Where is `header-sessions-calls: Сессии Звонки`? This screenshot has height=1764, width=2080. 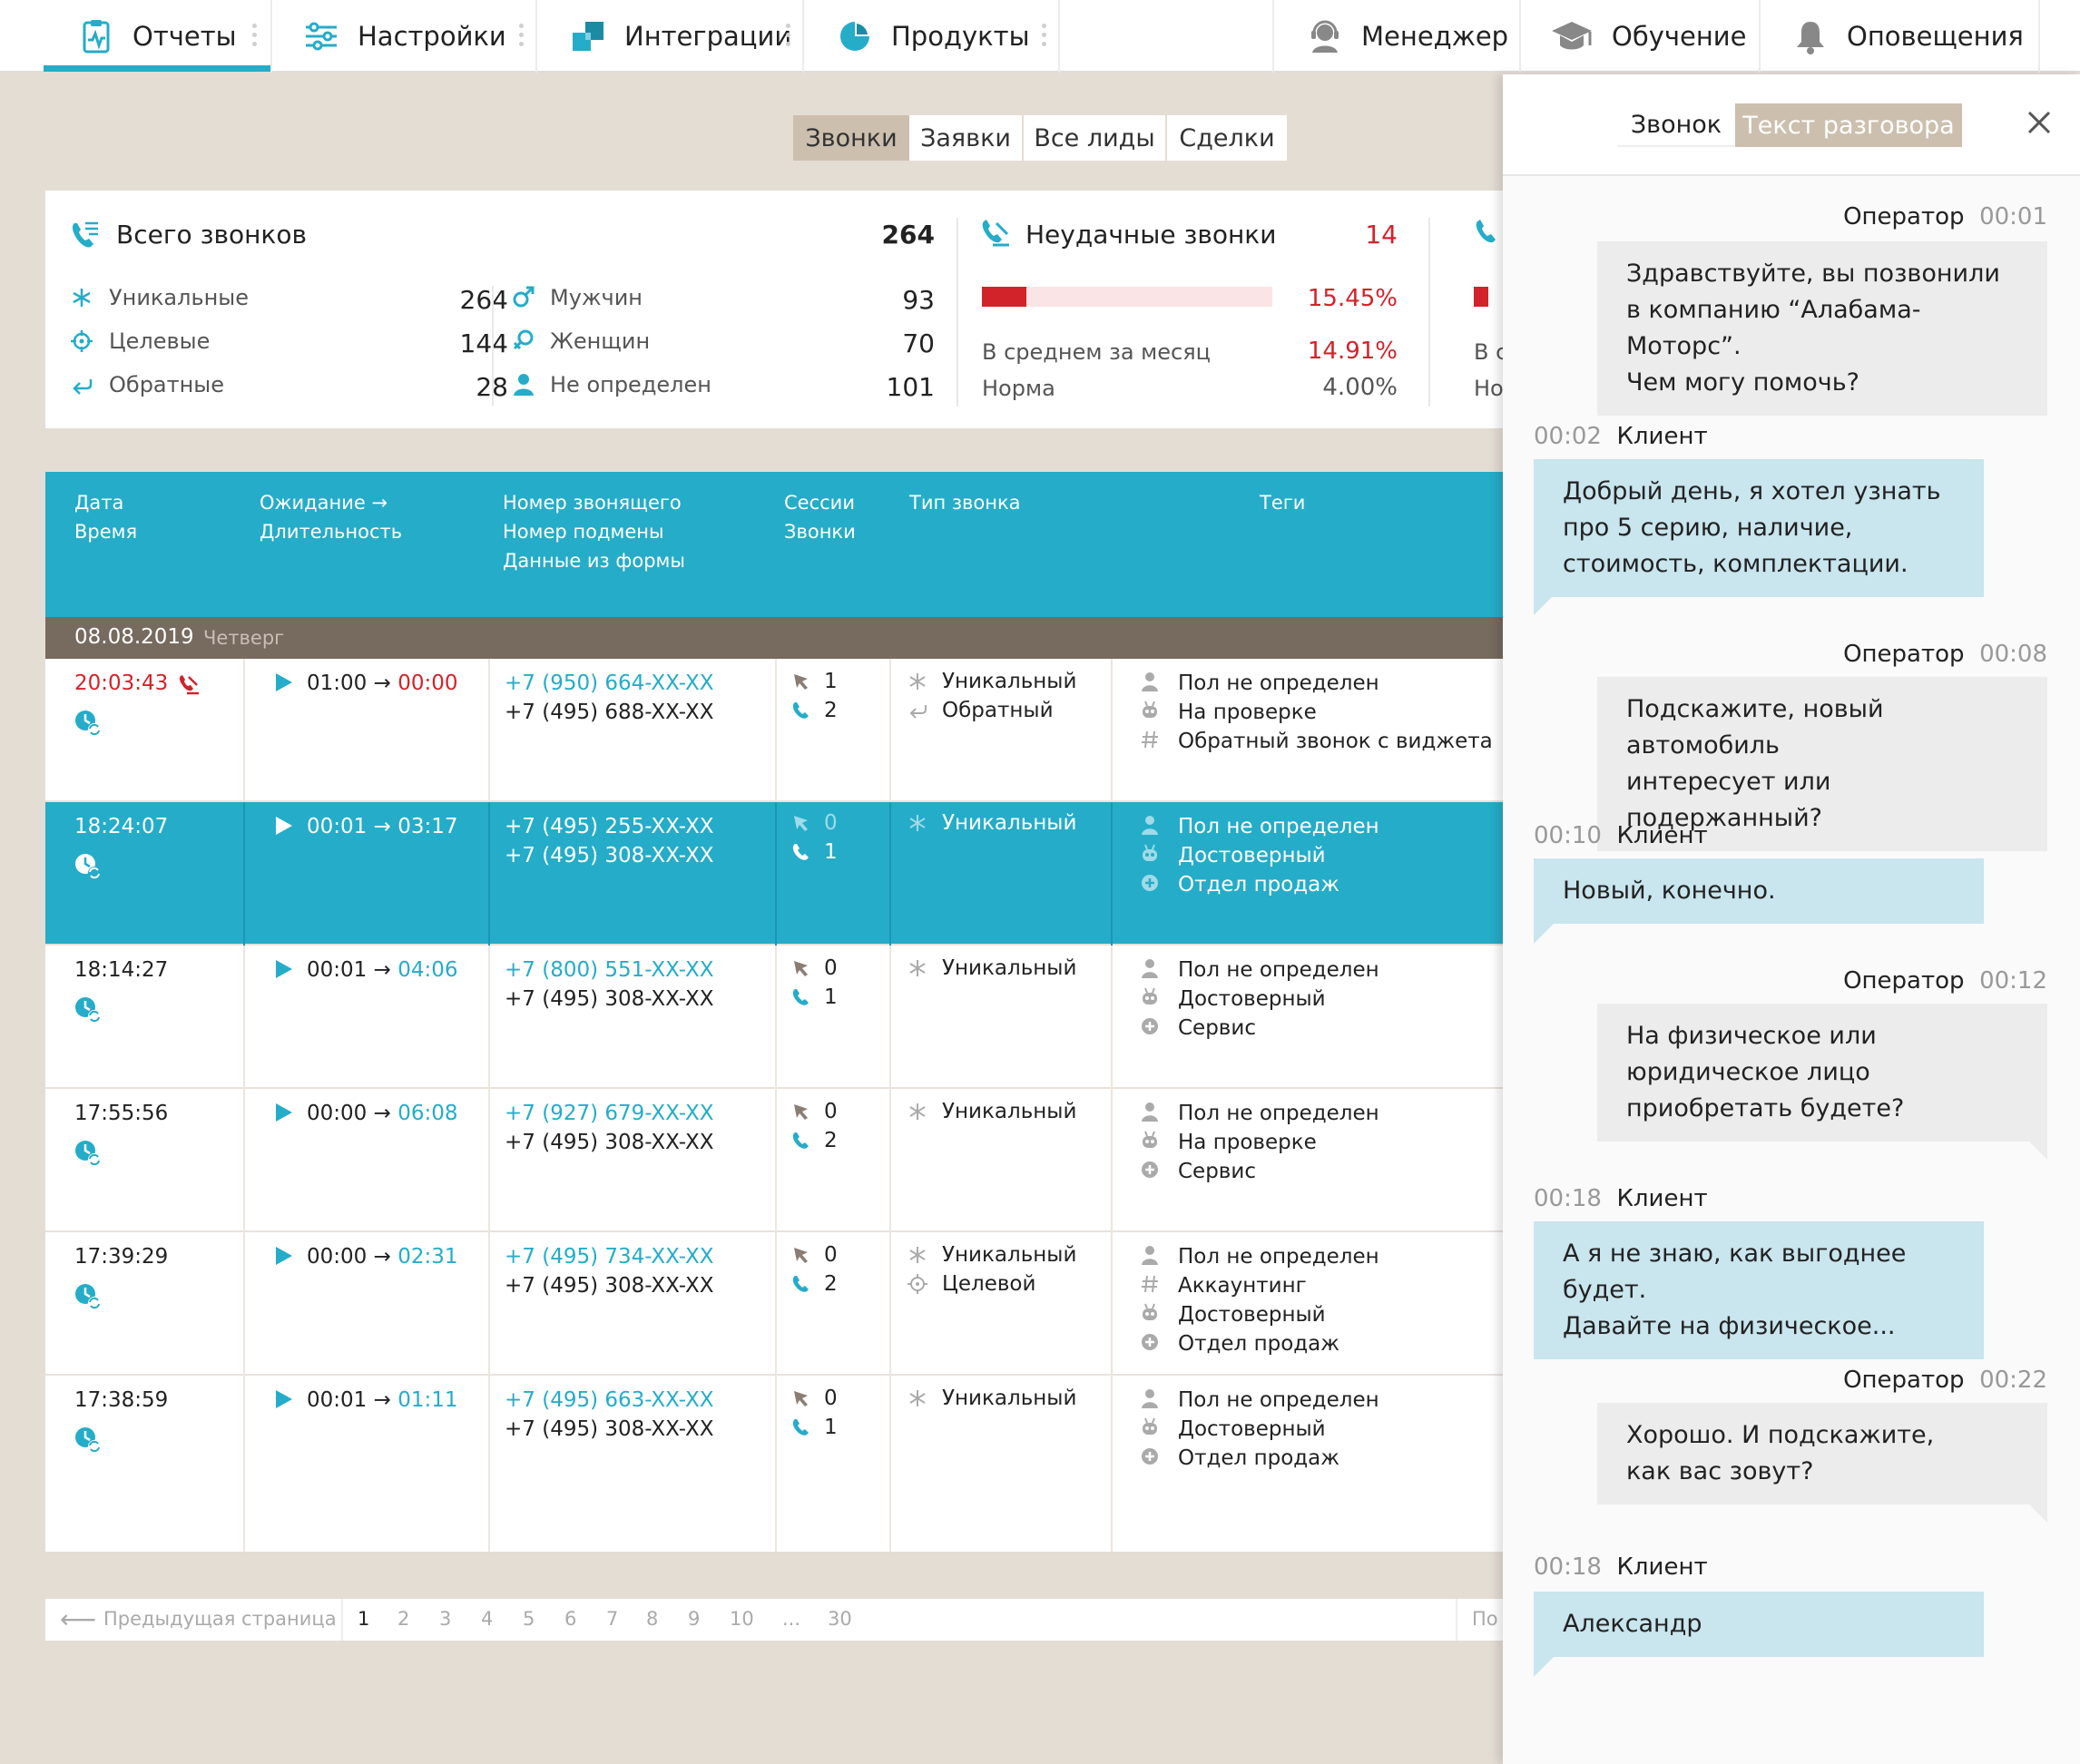 header-sessions-calls: Сессии Звонки is located at coordinates (820, 517).